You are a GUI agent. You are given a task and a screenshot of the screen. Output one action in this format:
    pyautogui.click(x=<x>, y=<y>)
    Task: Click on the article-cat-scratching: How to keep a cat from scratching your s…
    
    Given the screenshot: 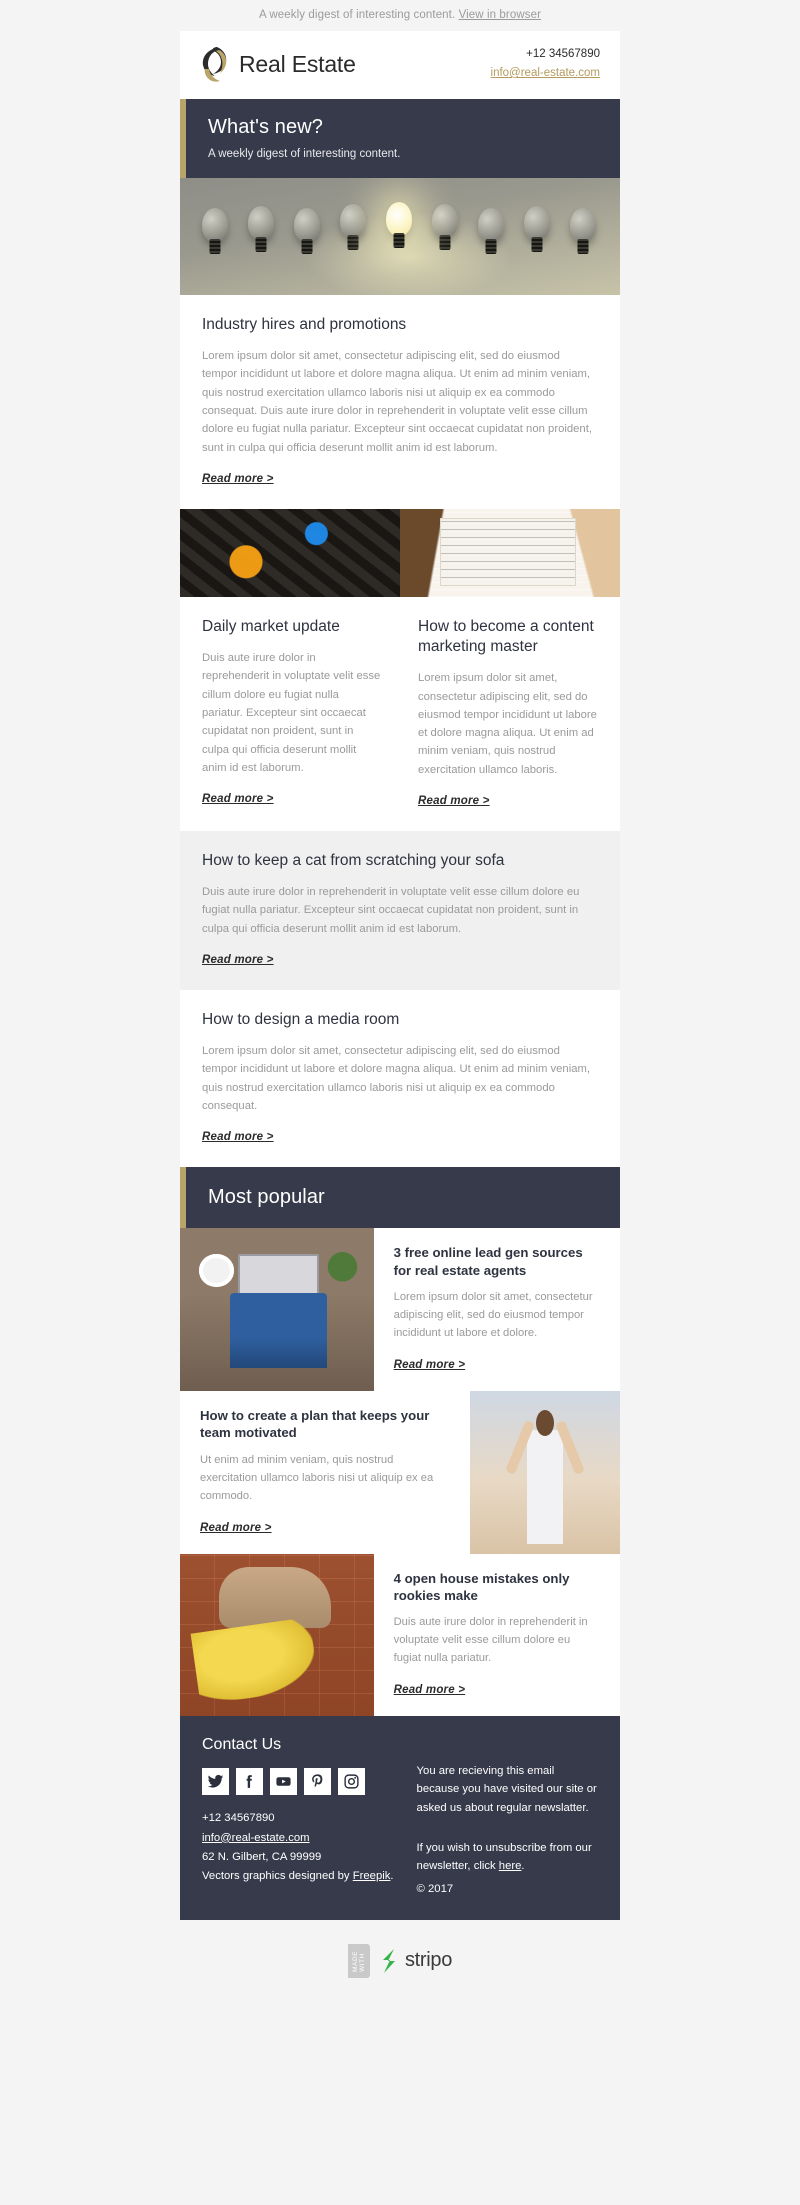 What is the action you would take?
    pyautogui.click(x=400, y=910)
    